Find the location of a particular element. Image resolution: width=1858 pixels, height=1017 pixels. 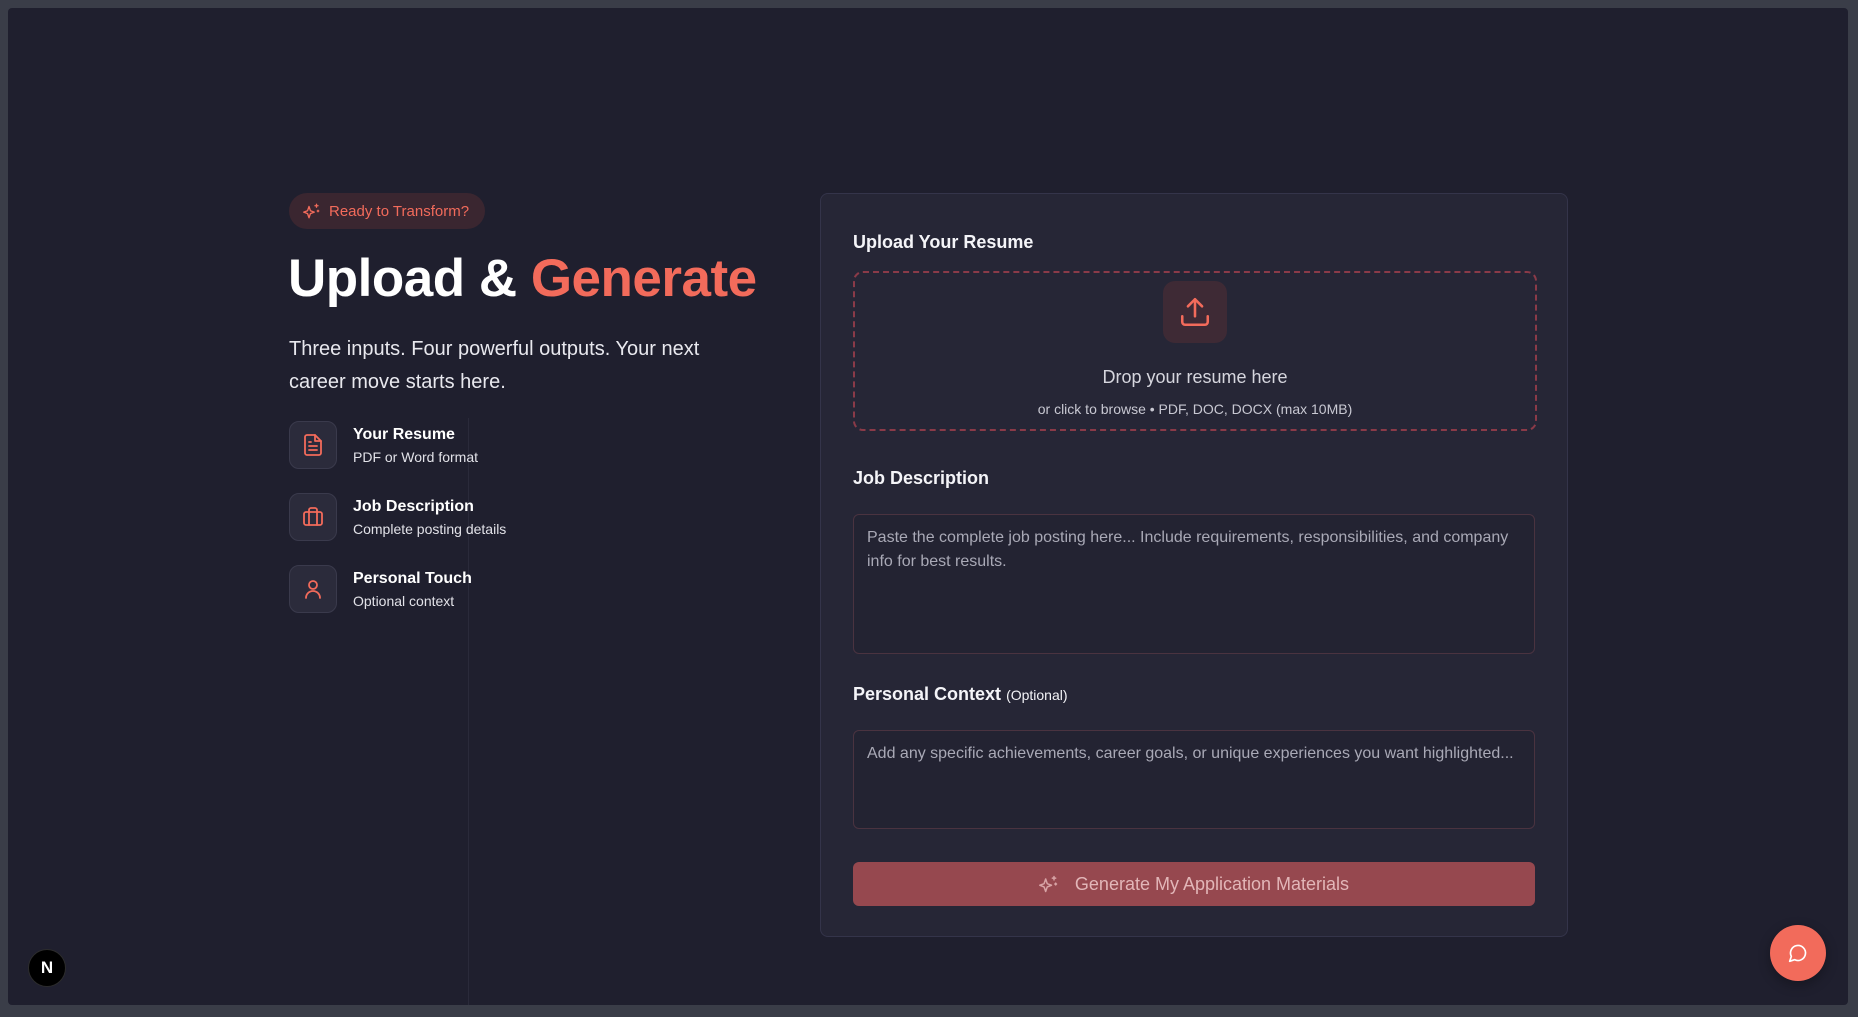

user-icon is located at coordinates (313, 589).